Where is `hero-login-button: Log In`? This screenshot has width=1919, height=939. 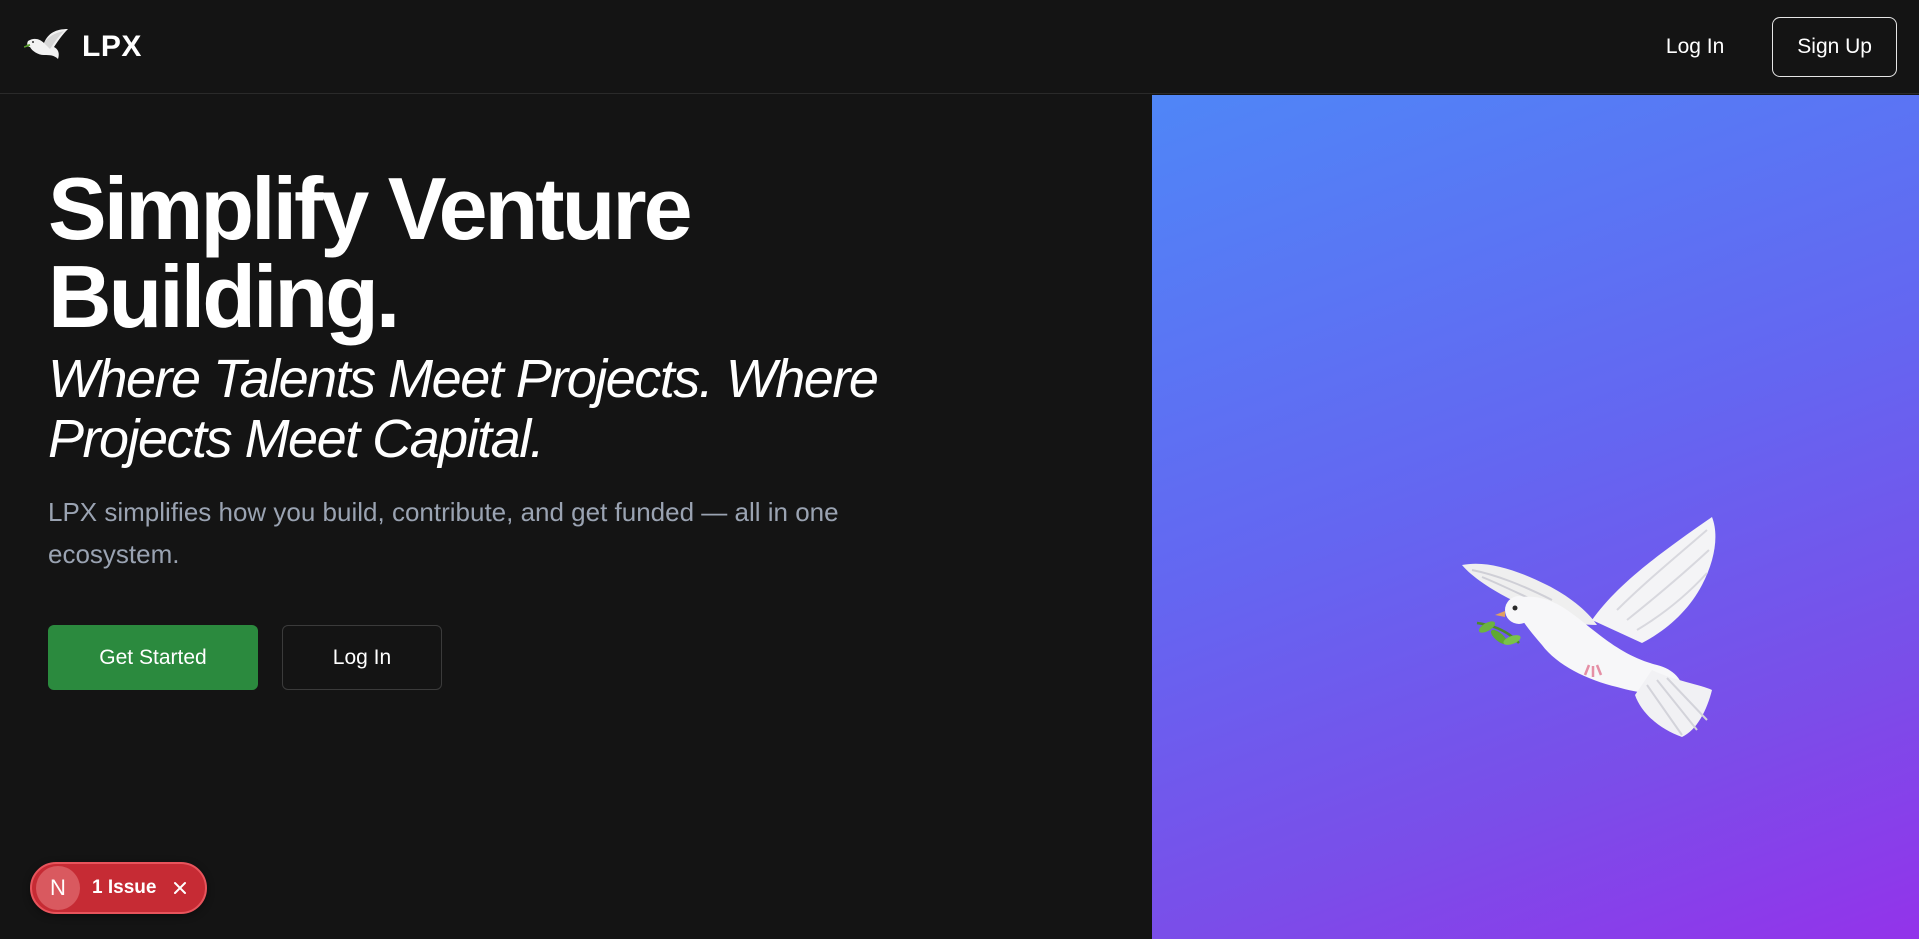 hero-login-button: Log In is located at coordinates (362, 657).